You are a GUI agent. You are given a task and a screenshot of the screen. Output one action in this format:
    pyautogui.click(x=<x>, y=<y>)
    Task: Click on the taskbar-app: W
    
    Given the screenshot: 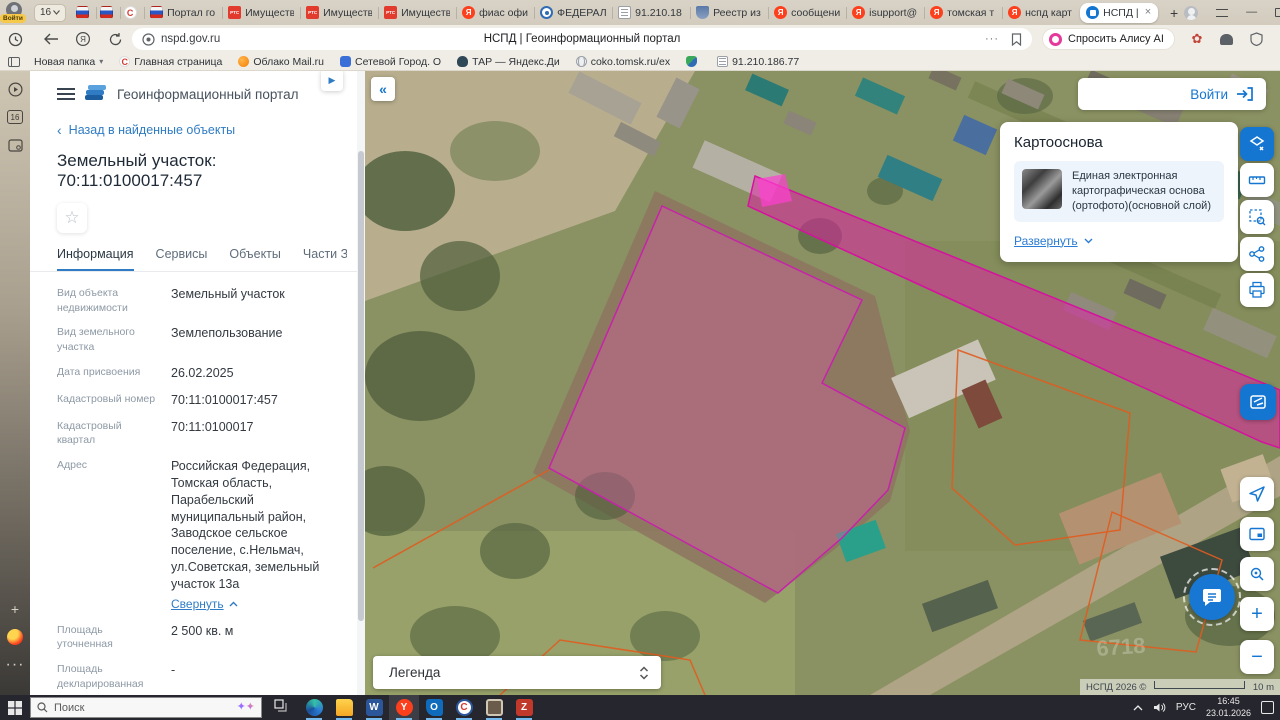 What is the action you would take?
    pyautogui.click(x=374, y=707)
    